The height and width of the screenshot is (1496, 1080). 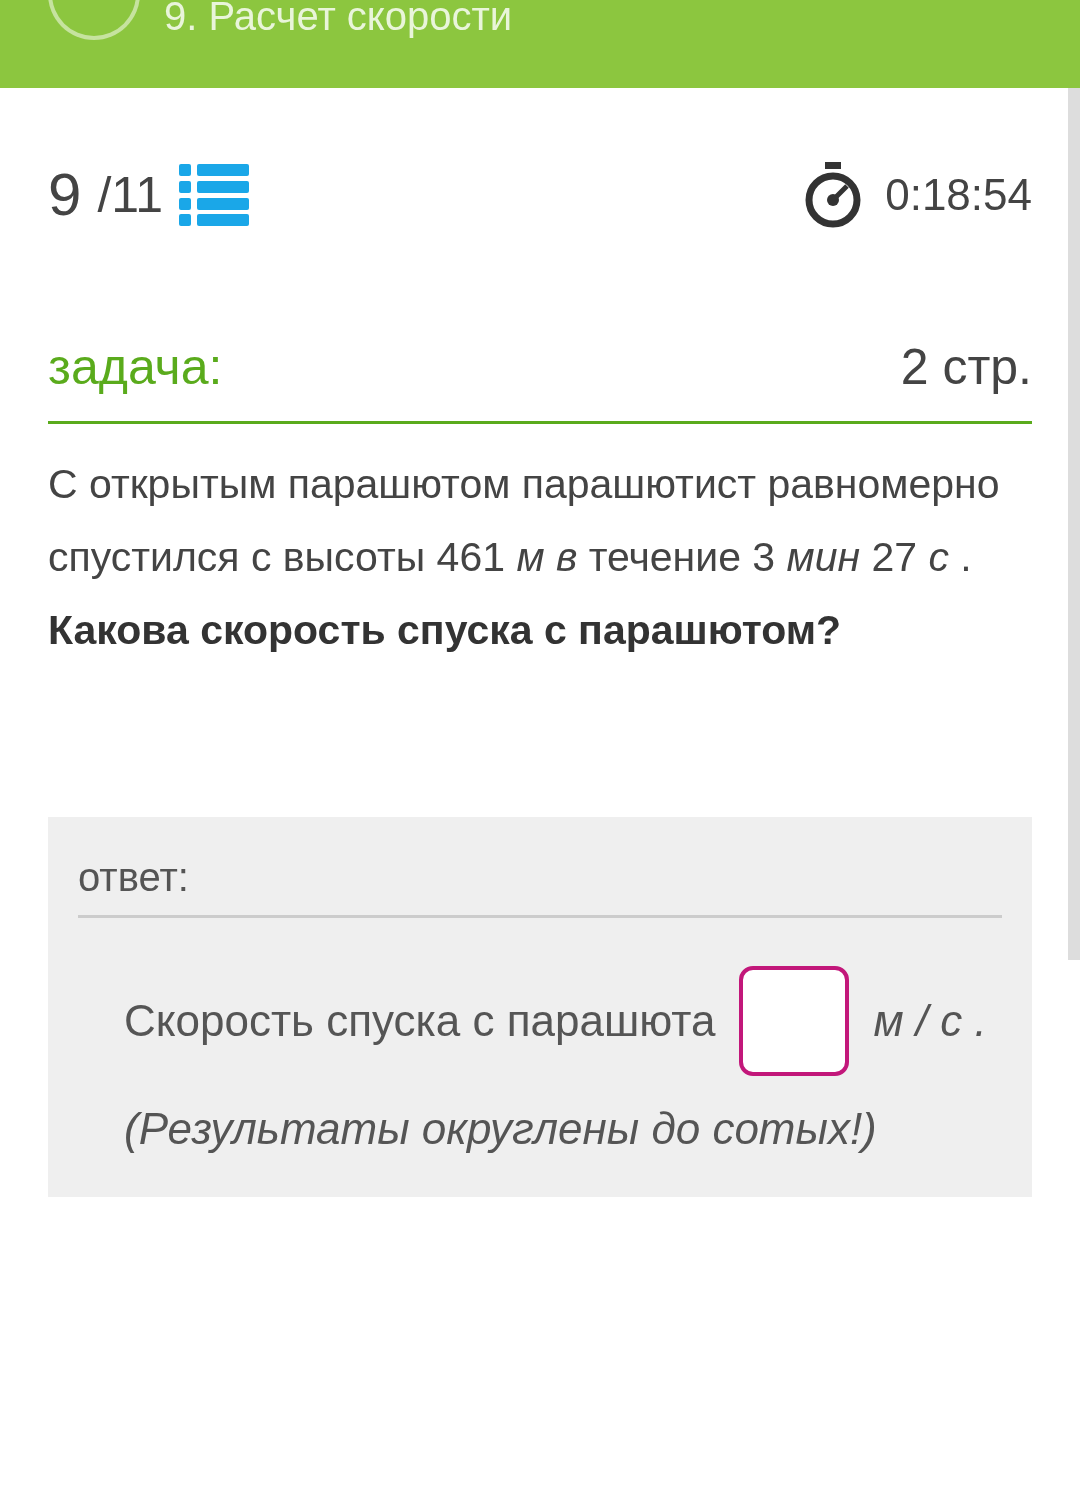 I want to click on answer-label: ответ:, so click(x=540, y=882).